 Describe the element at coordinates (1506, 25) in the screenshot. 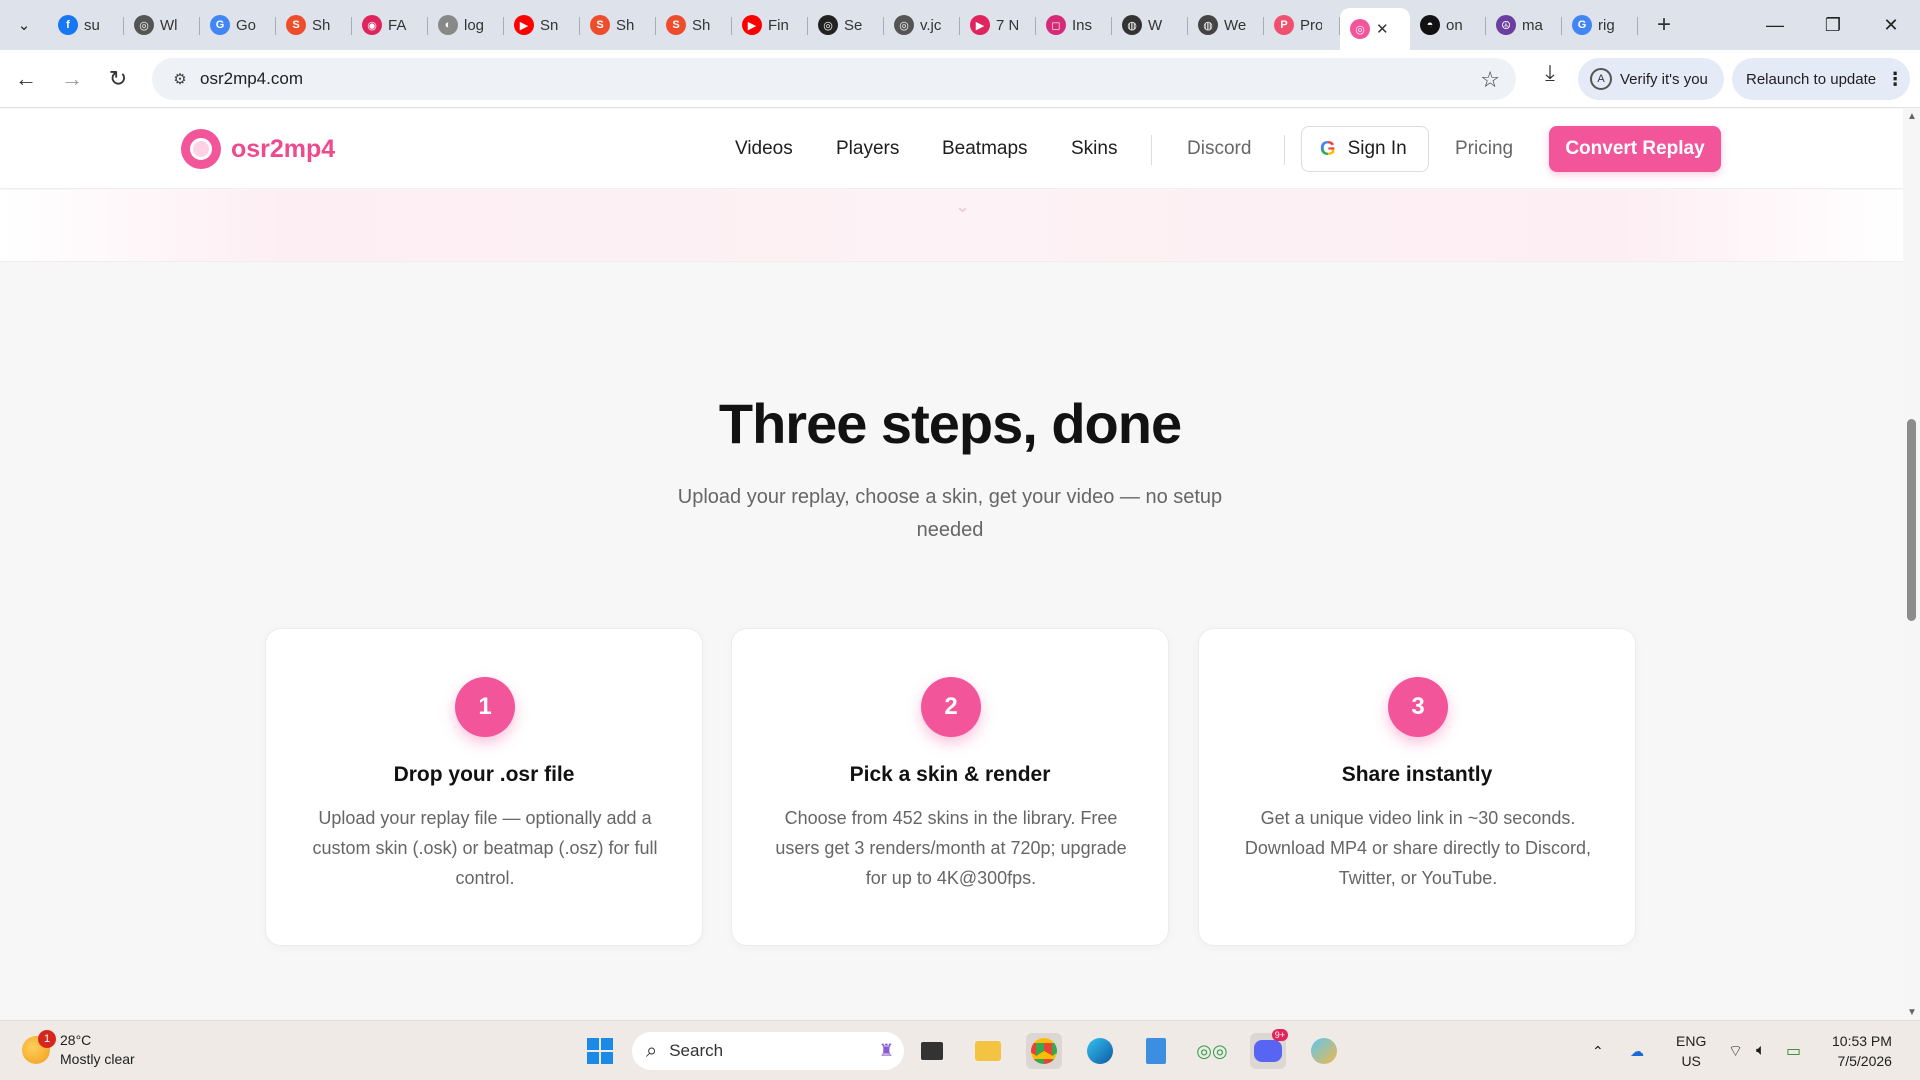

I see `tab-favicon-icon: ☮` at that location.